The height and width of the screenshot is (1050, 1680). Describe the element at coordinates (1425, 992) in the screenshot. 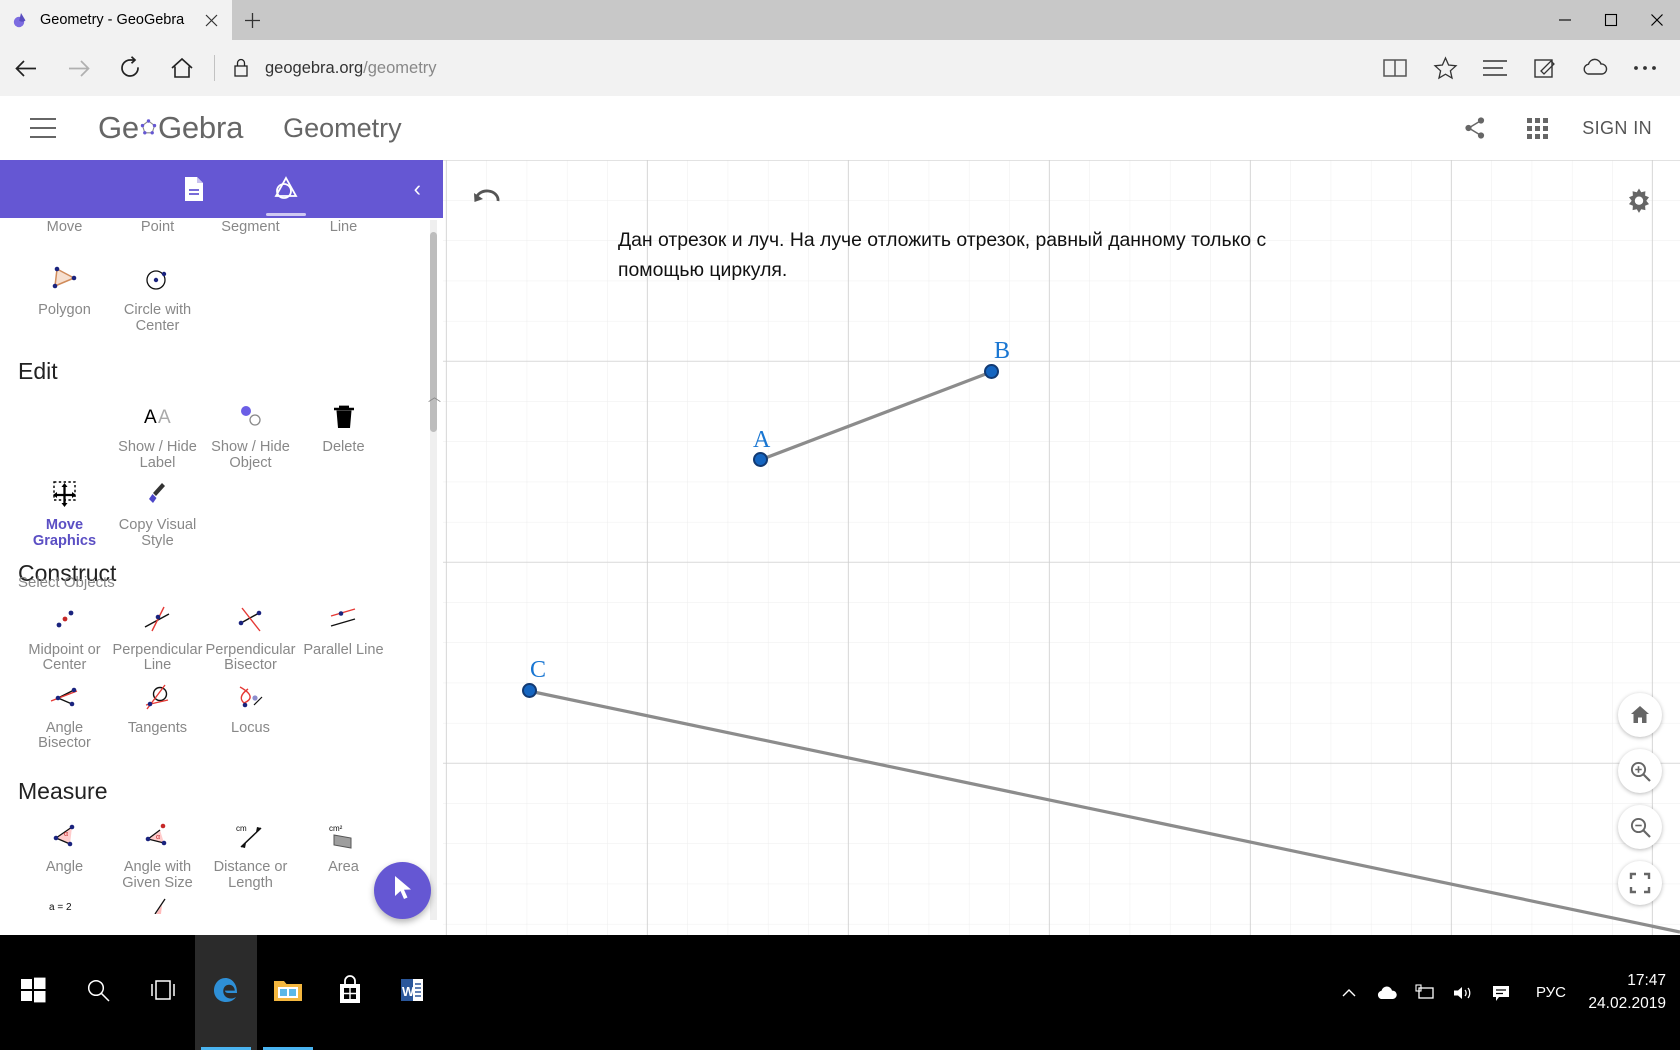

I see `monitor-icon` at that location.